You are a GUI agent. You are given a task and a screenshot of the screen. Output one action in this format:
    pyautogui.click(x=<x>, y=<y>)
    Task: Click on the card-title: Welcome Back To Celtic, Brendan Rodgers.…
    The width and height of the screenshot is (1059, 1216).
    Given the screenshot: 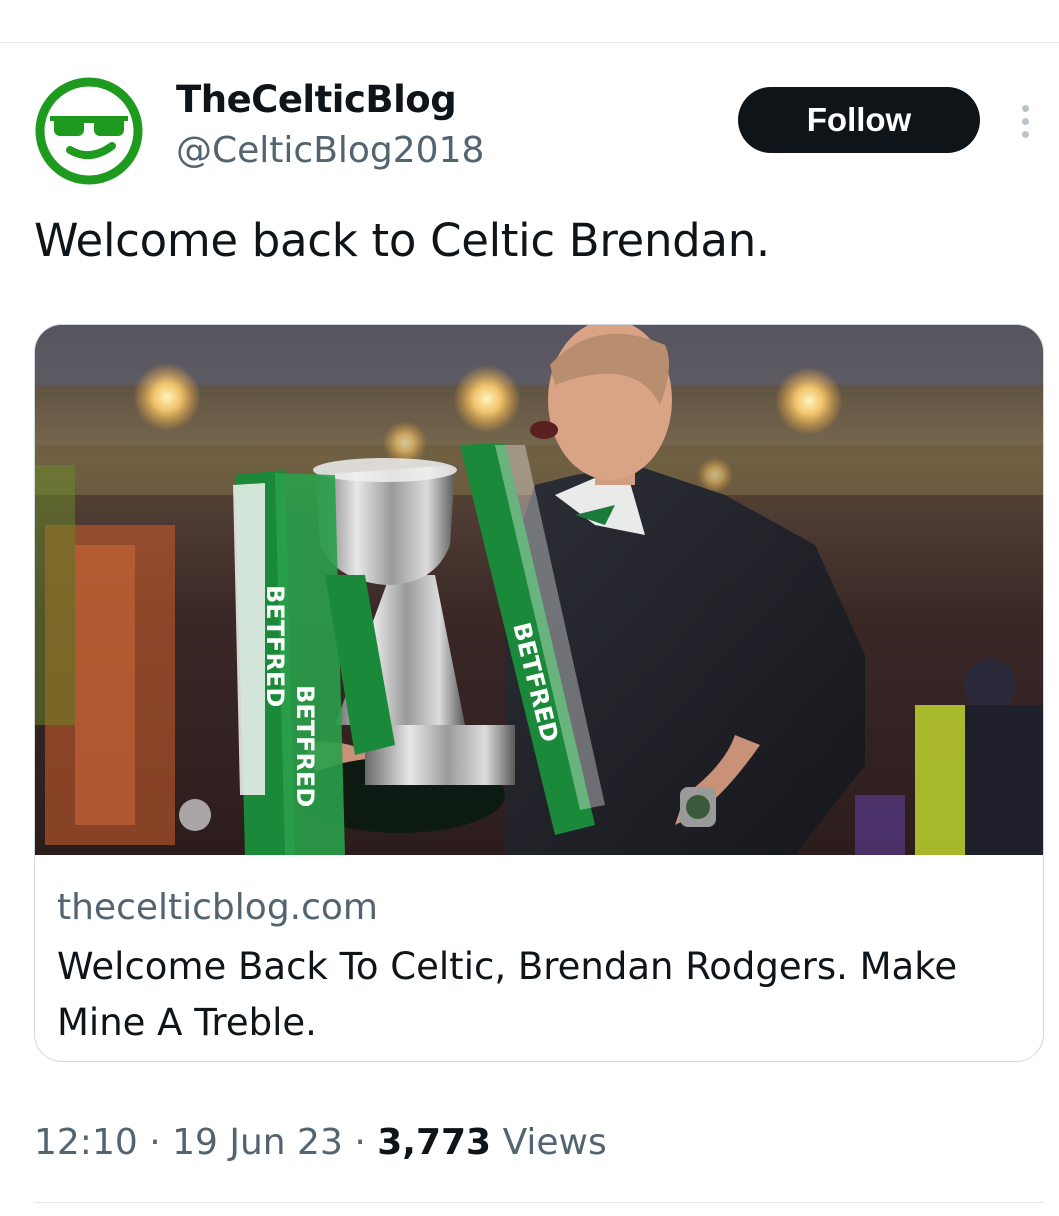 What is the action you would take?
    pyautogui.click(x=507, y=994)
    